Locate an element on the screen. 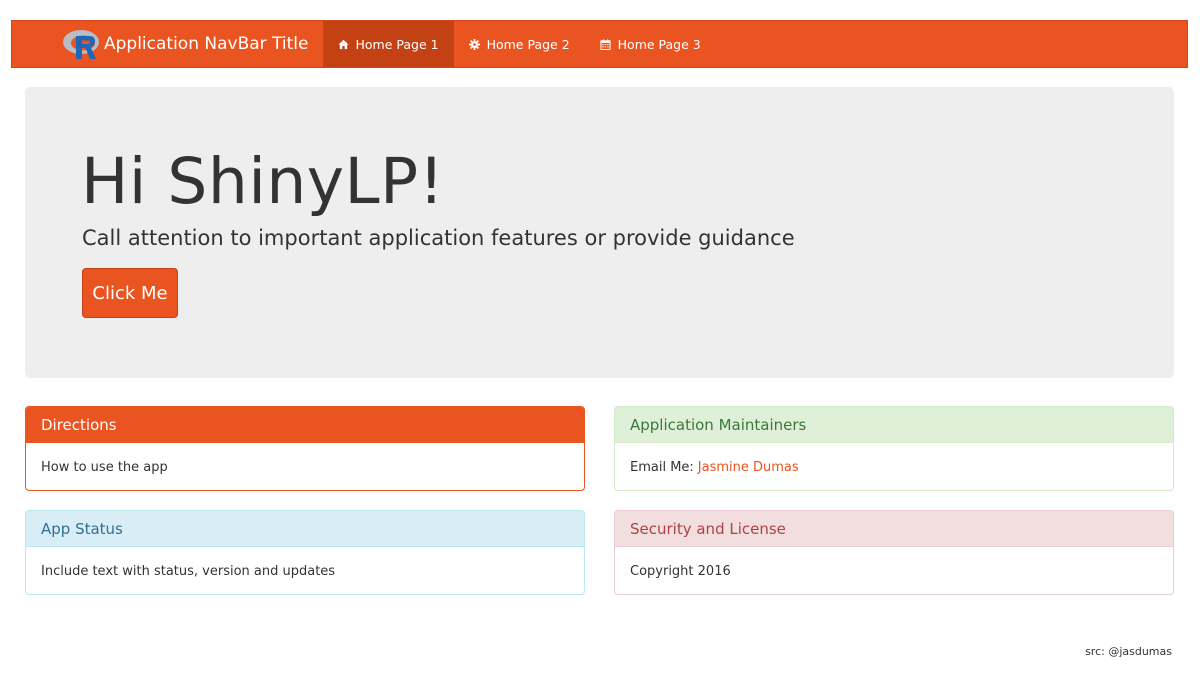 The image size is (1200, 677). directions-panel: Directions How to use the app is located at coordinates (305, 448).